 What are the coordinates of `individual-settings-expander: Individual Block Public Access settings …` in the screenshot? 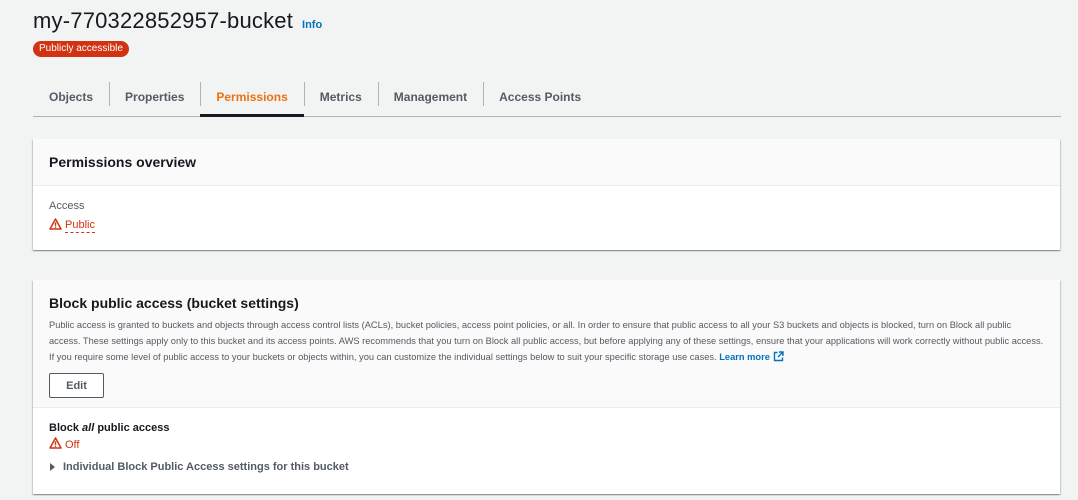 It's located at (546, 467).